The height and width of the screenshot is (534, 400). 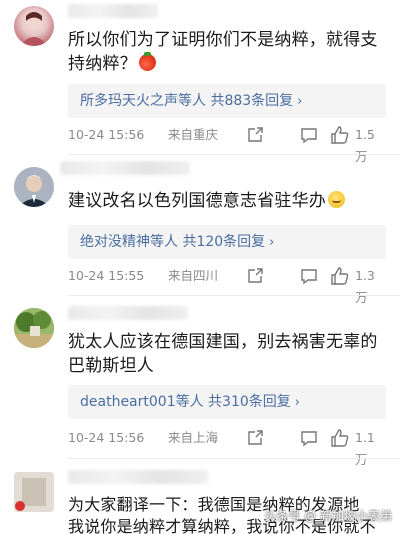 I want to click on watermark: 头条号 @ 新加坡小表弟, so click(x=328, y=516).